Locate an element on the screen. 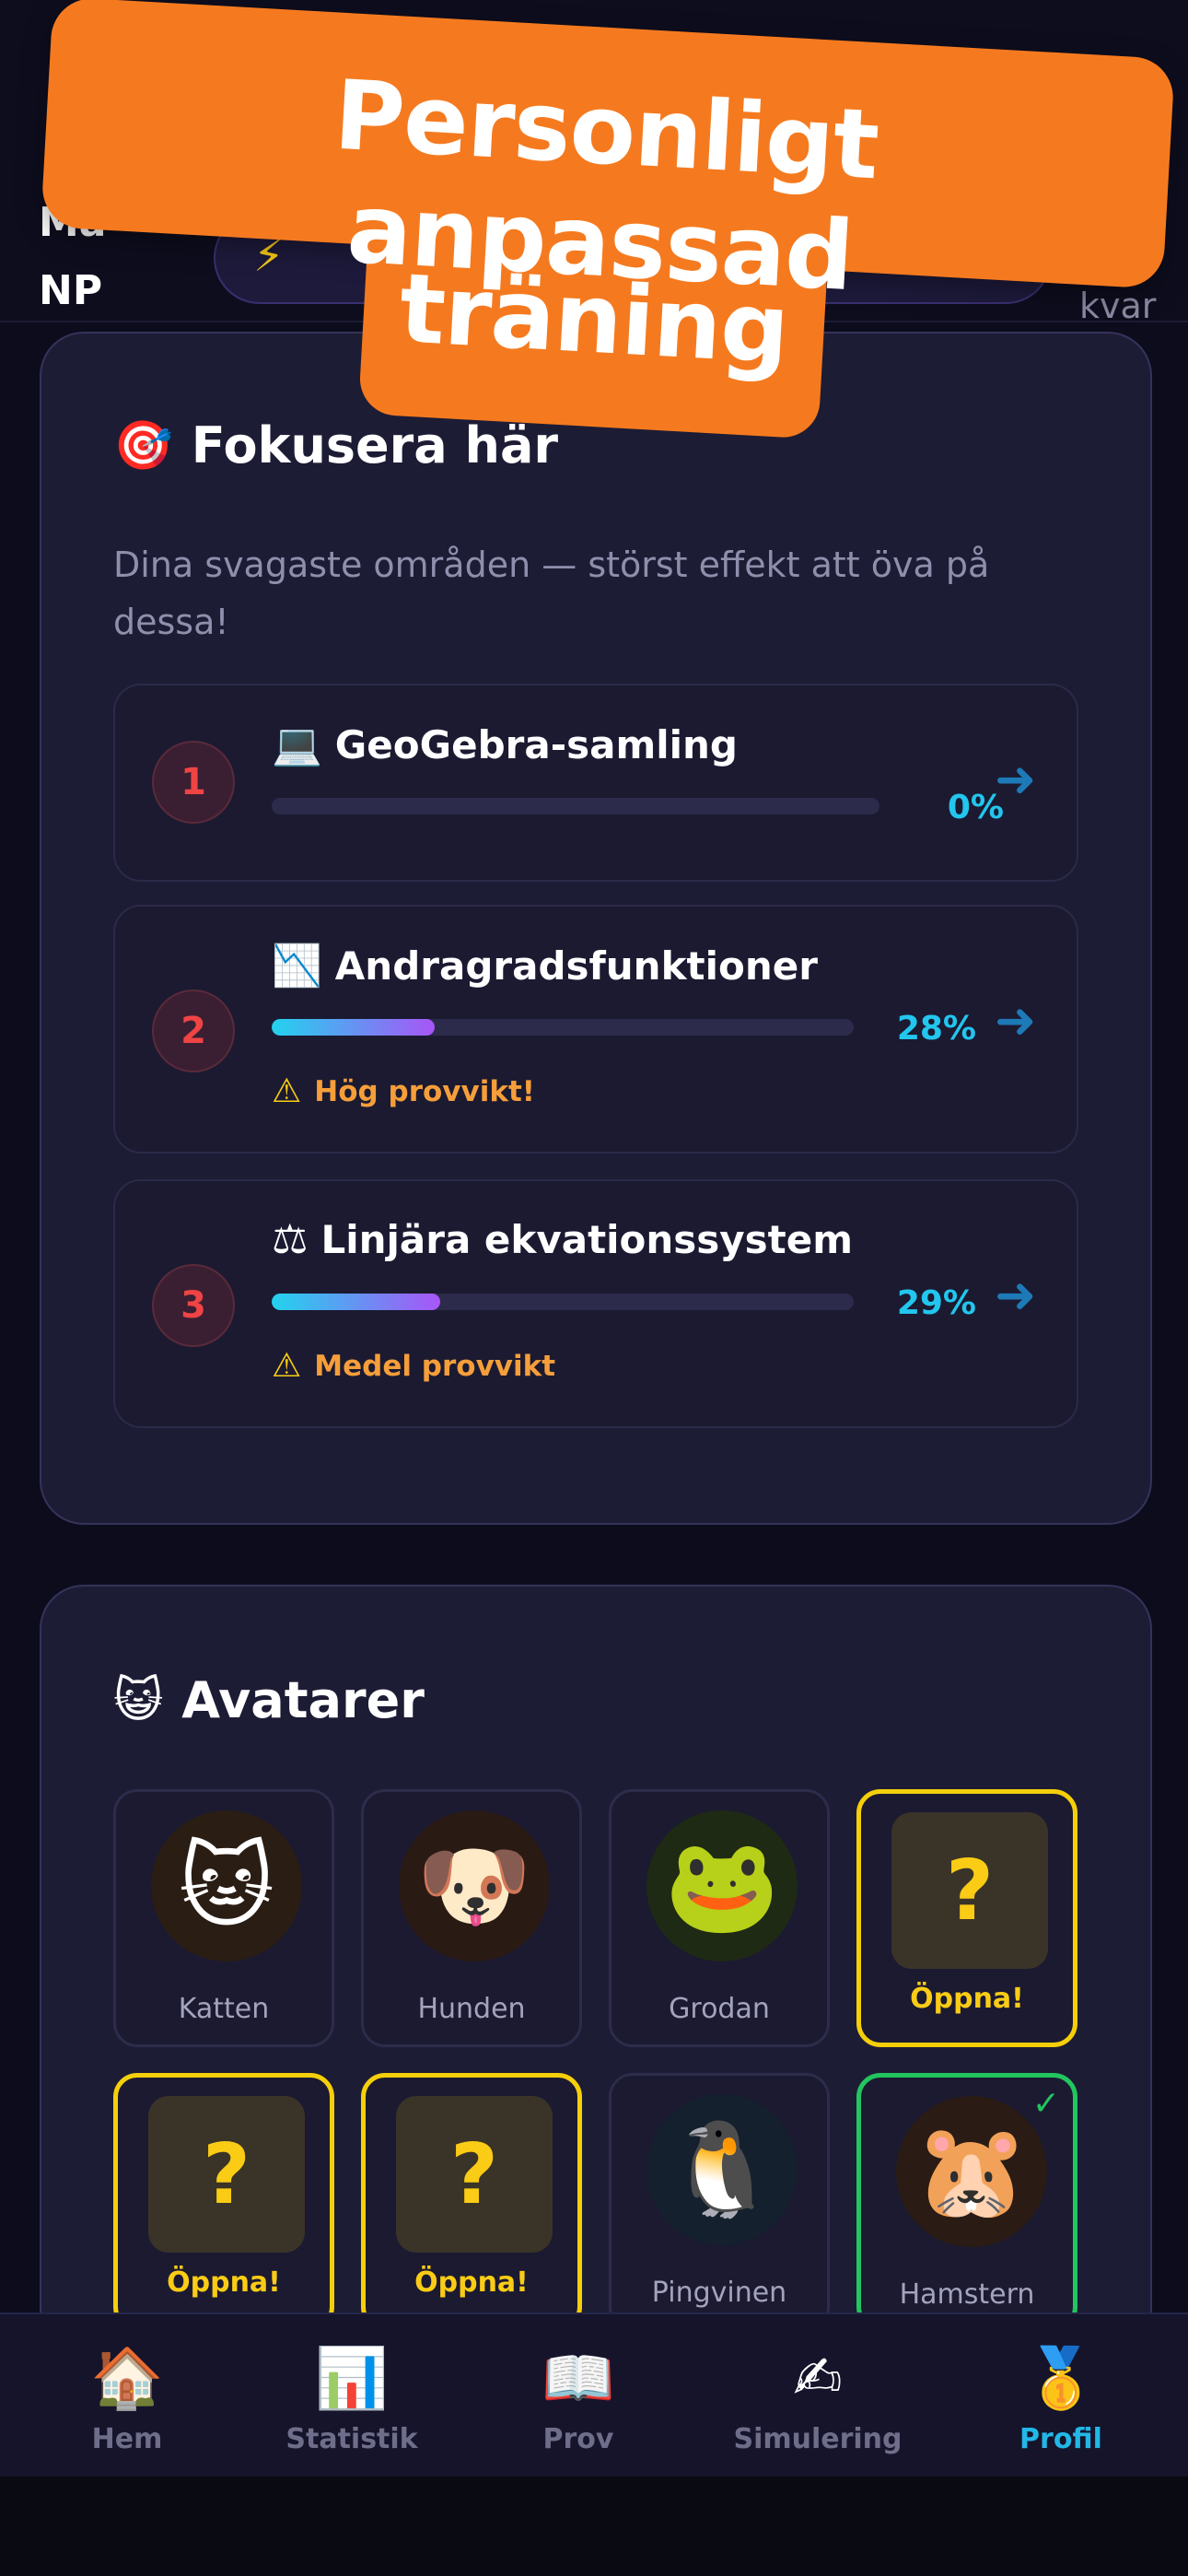 This screenshot has height=2576, width=1188. focus-item-label: Andragradsfunktioner is located at coordinates (576, 966).